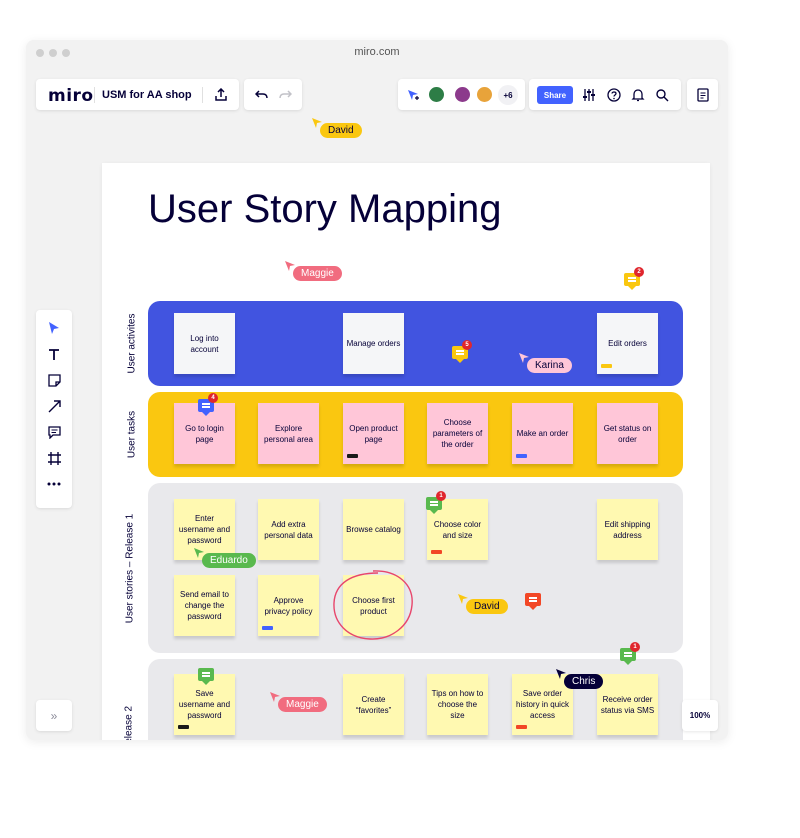 This screenshot has width=800, height=838. What do you see at coordinates (273, 94) in the screenshot?
I see `undo-redo-panel` at bounding box center [273, 94].